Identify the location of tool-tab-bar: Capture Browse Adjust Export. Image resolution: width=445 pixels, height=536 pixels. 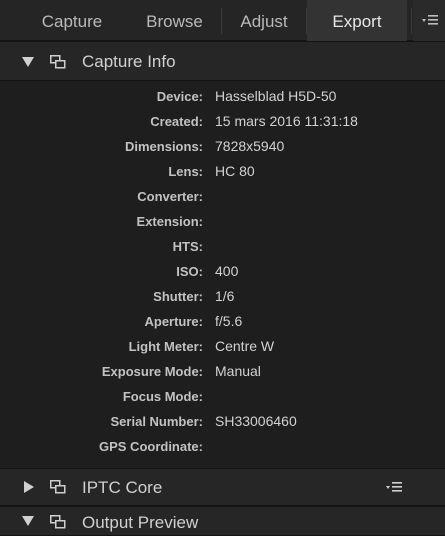
(222, 20).